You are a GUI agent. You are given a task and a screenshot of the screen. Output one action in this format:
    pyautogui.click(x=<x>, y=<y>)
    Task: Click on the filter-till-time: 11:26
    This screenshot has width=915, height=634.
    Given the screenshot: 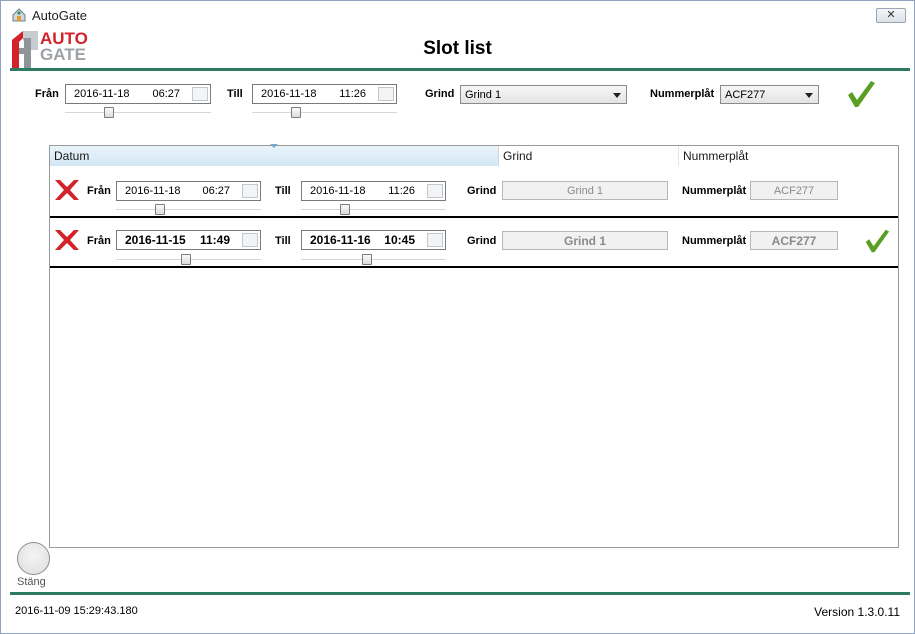 What is the action you would take?
    pyautogui.click(x=352, y=94)
    